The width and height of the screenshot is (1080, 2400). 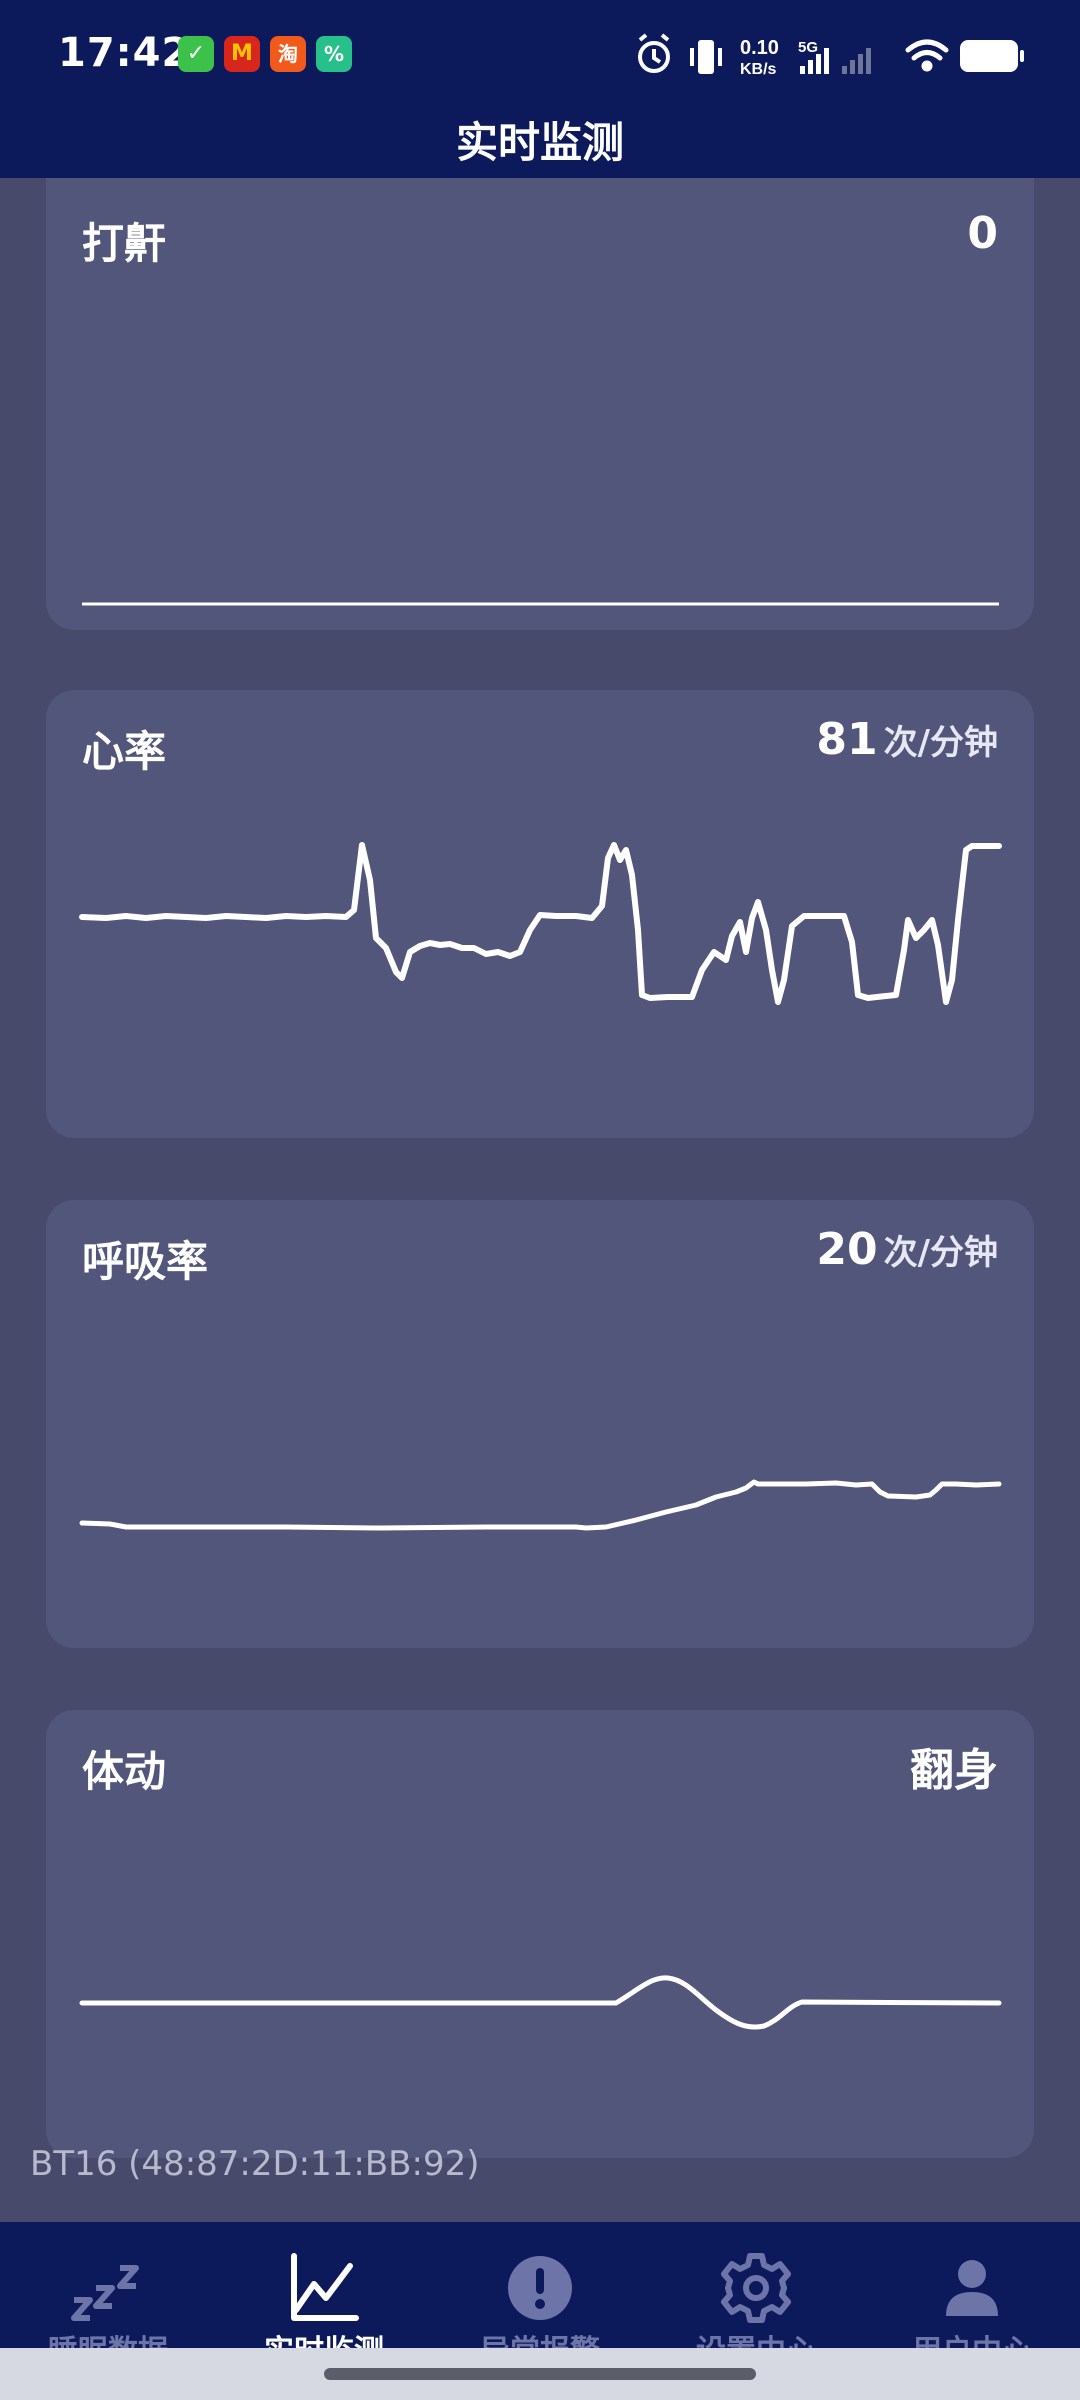 What do you see at coordinates (540, 1505) in the screenshot?
I see `respiration-waveform` at bounding box center [540, 1505].